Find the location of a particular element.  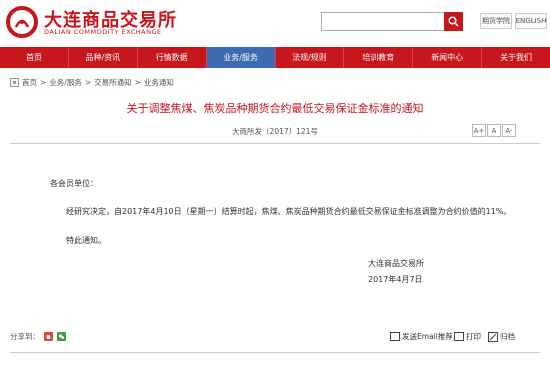

english-link: ENGLISH is located at coordinates (531, 21).